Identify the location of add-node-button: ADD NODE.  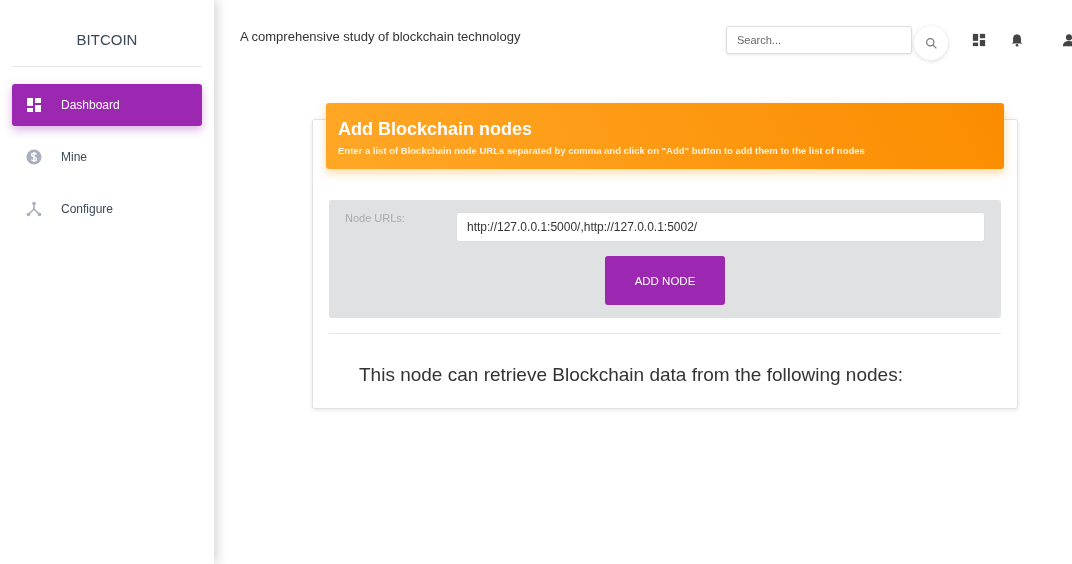
(665, 280).